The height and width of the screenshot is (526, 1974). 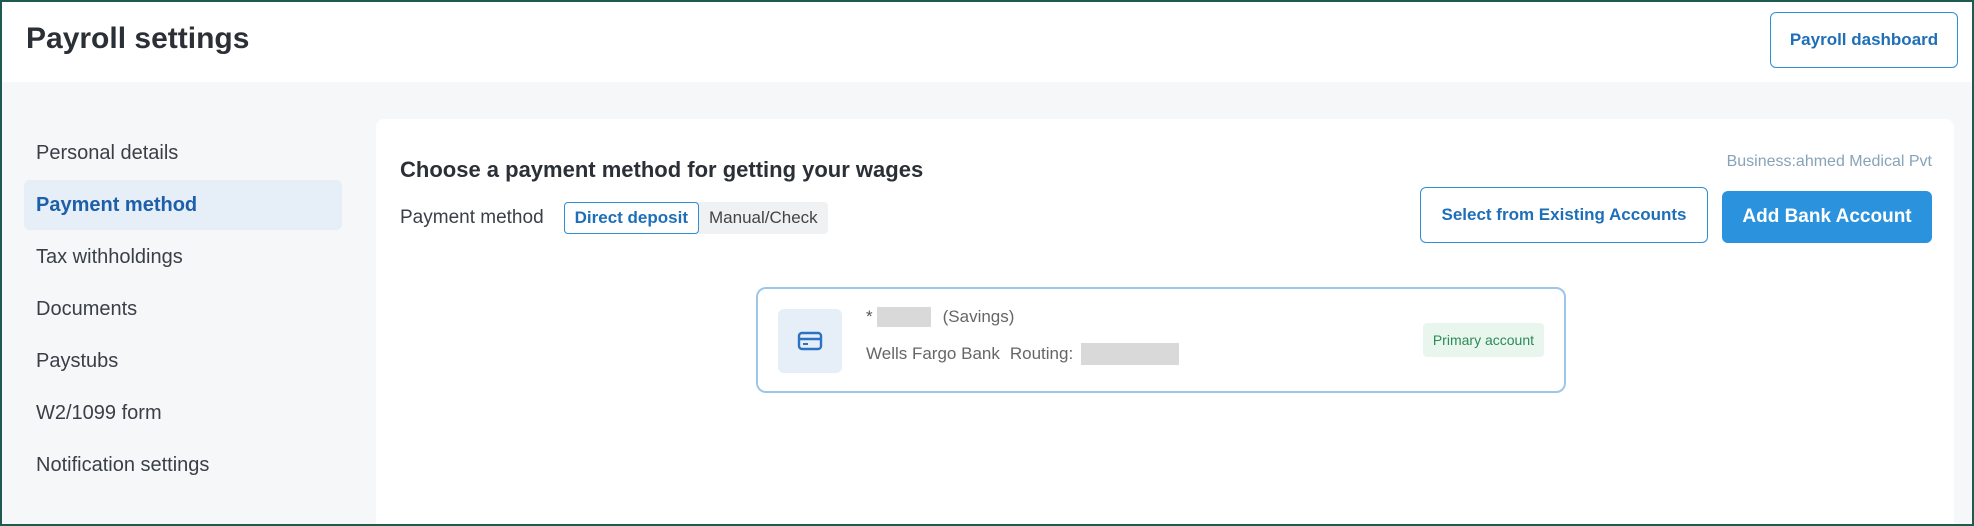 What do you see at coordinates (1827, 217) in the screenshot?
I see `add-bank-account-button: Add Bank Account` at bounding box center [1827, 217].